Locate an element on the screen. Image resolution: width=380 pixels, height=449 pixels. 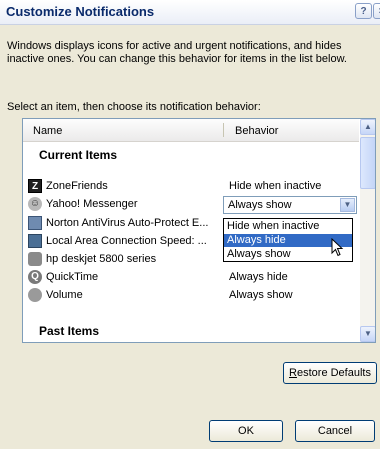
scroll-down-icon: ▼ is located at coordinates (367, 334).